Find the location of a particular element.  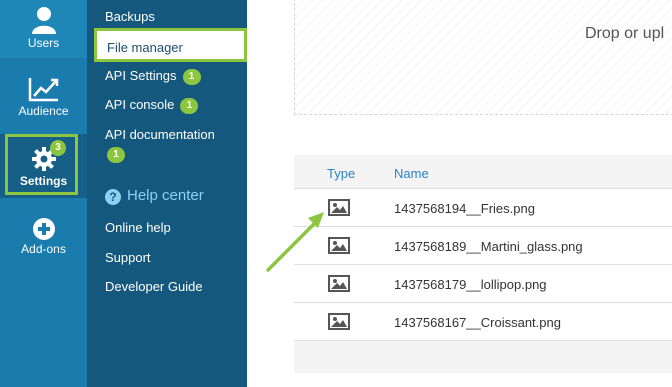

nav-users-label: Users is located at coordinates (43, 43).